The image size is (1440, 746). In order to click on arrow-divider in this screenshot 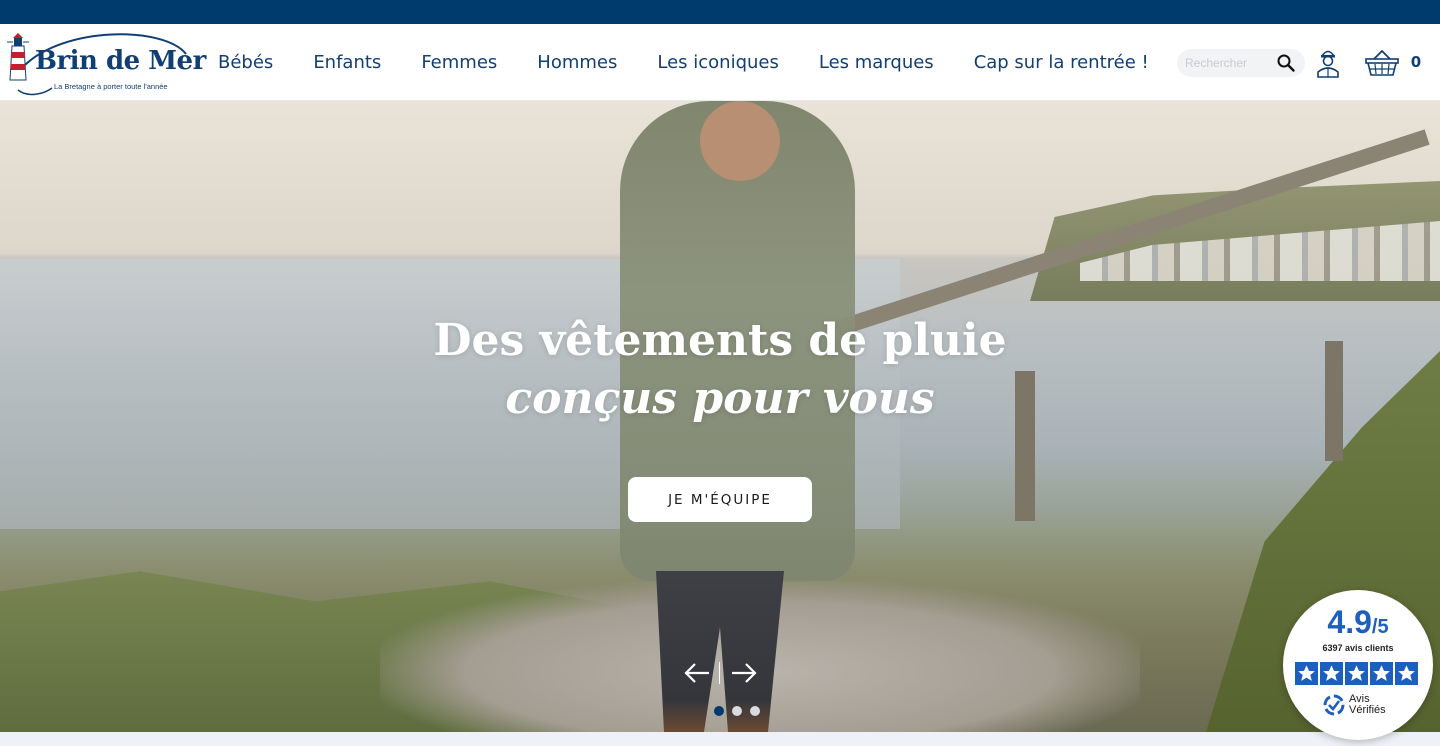, I will do `click(719, 673)`.